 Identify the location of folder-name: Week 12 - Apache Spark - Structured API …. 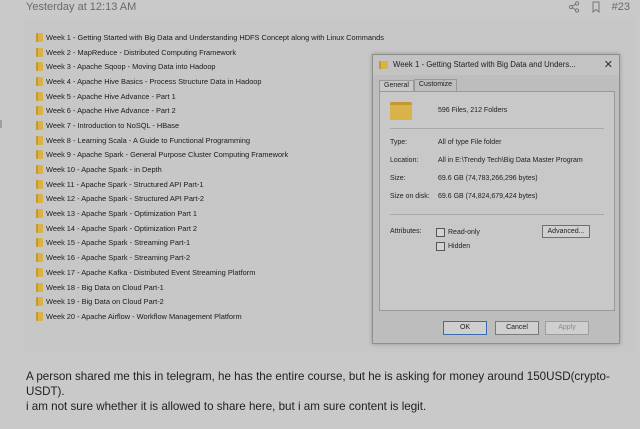
(125, 199).